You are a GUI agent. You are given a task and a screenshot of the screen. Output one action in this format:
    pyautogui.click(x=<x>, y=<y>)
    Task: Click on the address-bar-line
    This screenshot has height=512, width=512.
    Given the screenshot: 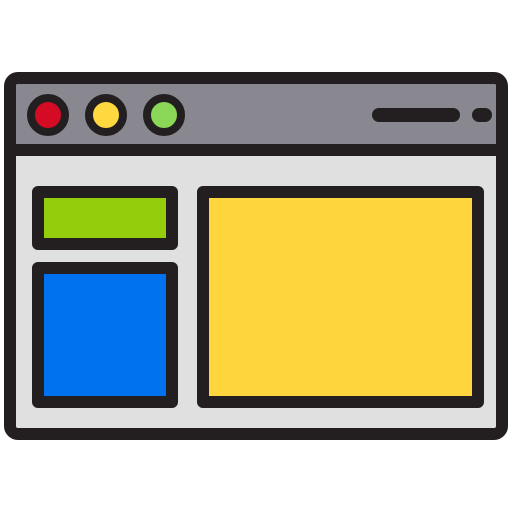 What is the action you would take?
    pyautogui.click(x=416, y=115)
    